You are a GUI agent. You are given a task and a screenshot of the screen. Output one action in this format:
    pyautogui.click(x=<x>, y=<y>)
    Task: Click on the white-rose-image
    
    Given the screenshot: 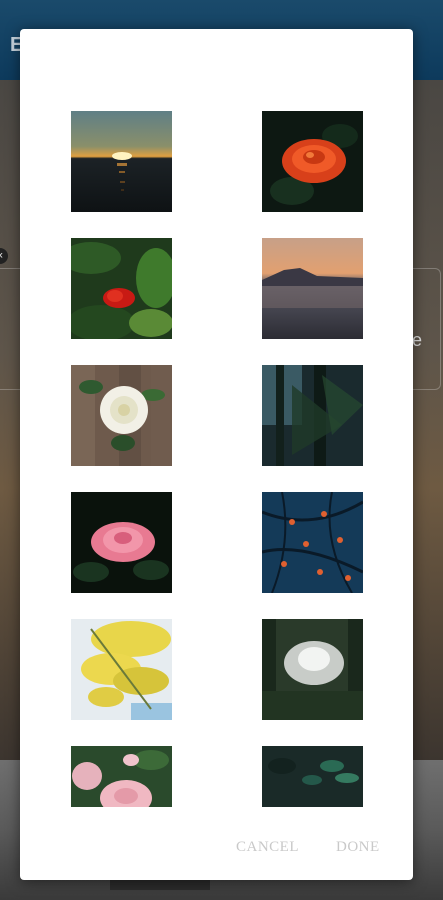 What is the action you would take?
    pyautogui.click(x=121, y=415)
    